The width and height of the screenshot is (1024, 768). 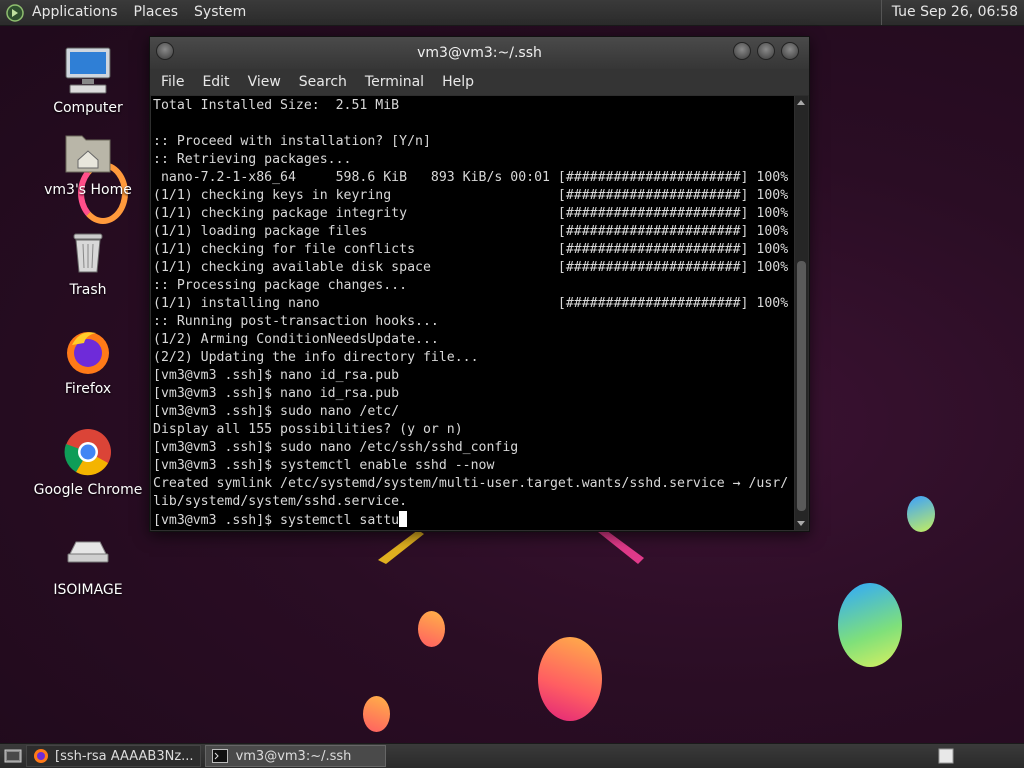 I want to click on menu-edit: Edit, so click(x=215, y=82).